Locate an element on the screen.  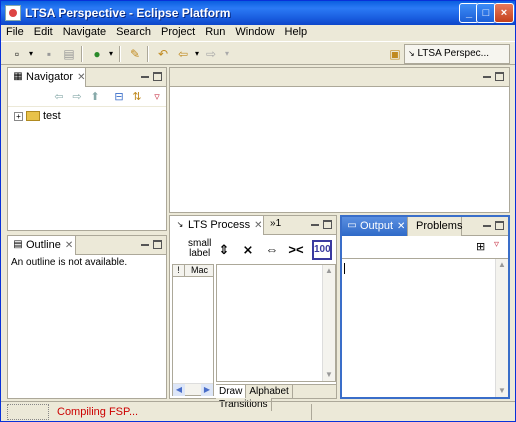
lts-tabbar: ↘ LTS Process ✕ »1 is located at coordinates (253, 225).